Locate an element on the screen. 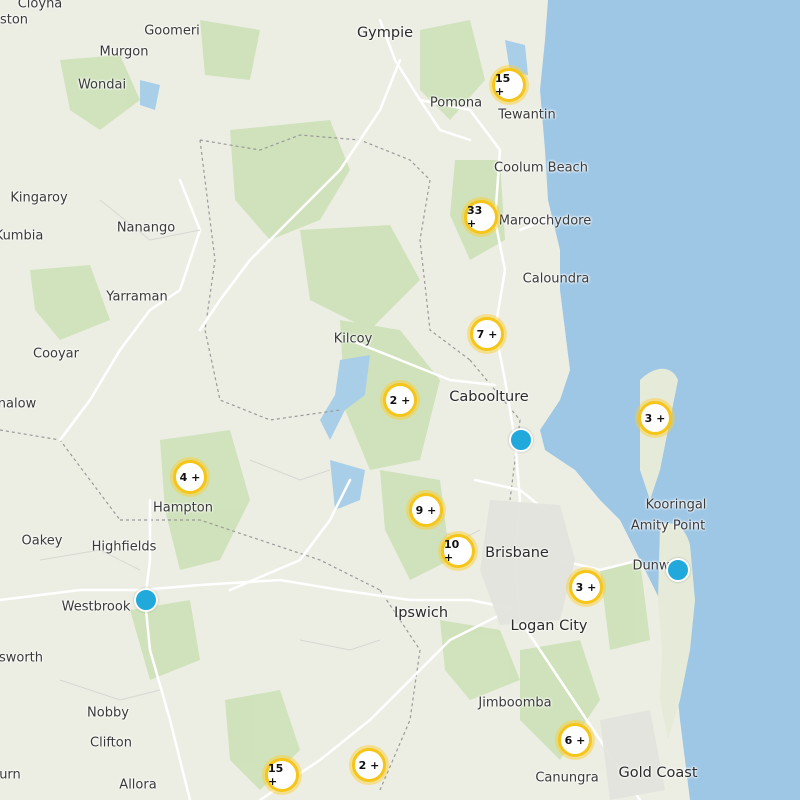  cluster-count: 9 + is located at coordinates (426, 510).